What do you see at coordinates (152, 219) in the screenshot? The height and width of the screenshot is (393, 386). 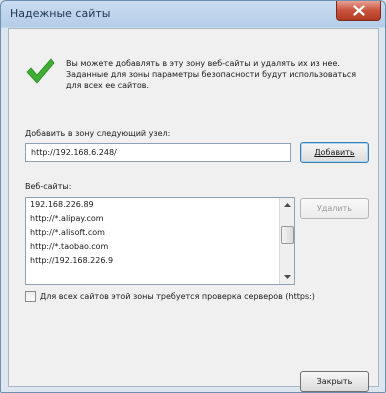 I see `list-item: http://*.alipay.com` at bounding box center [152, 219].